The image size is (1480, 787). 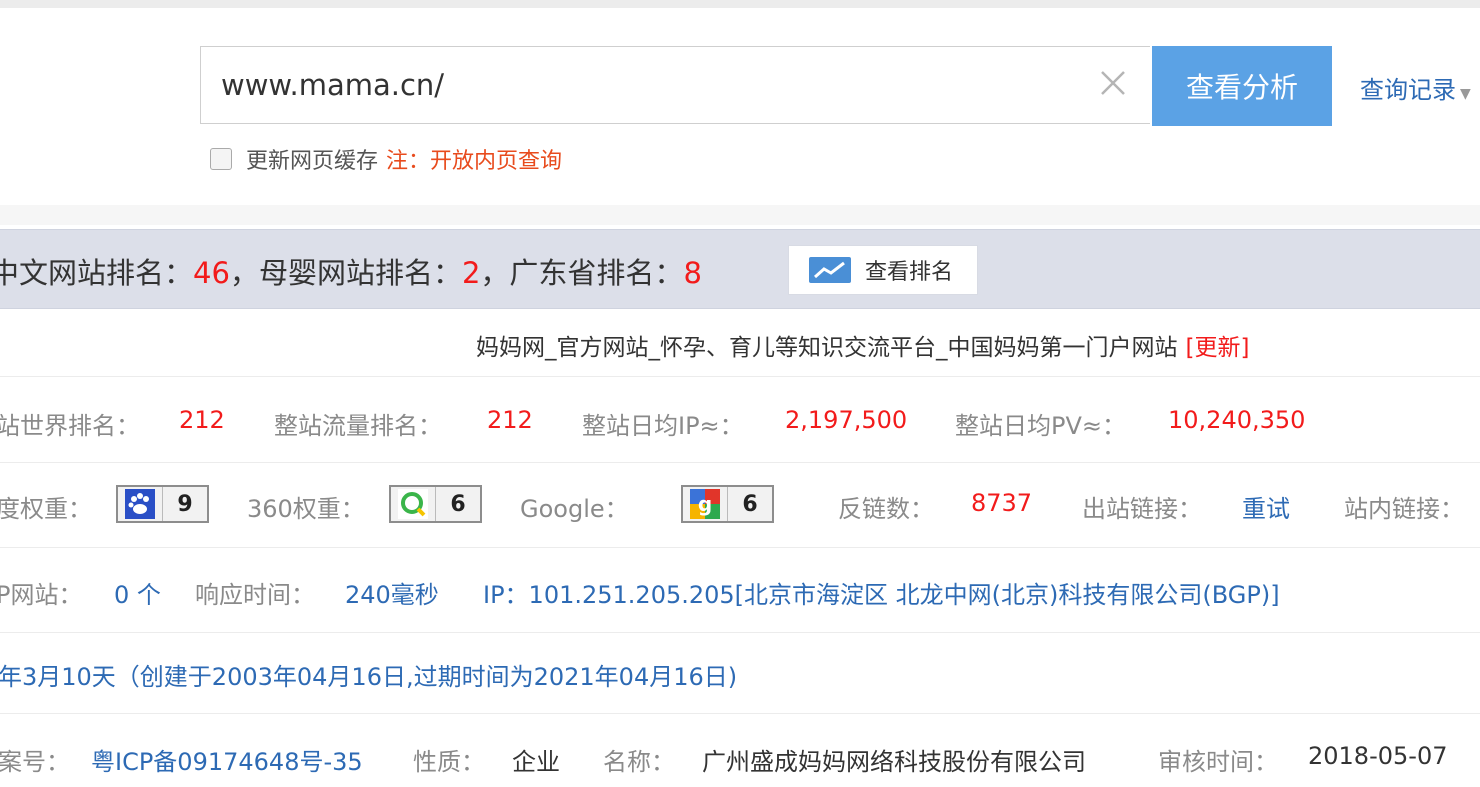 I want to click on top-strip, so click(x=740, y=4).